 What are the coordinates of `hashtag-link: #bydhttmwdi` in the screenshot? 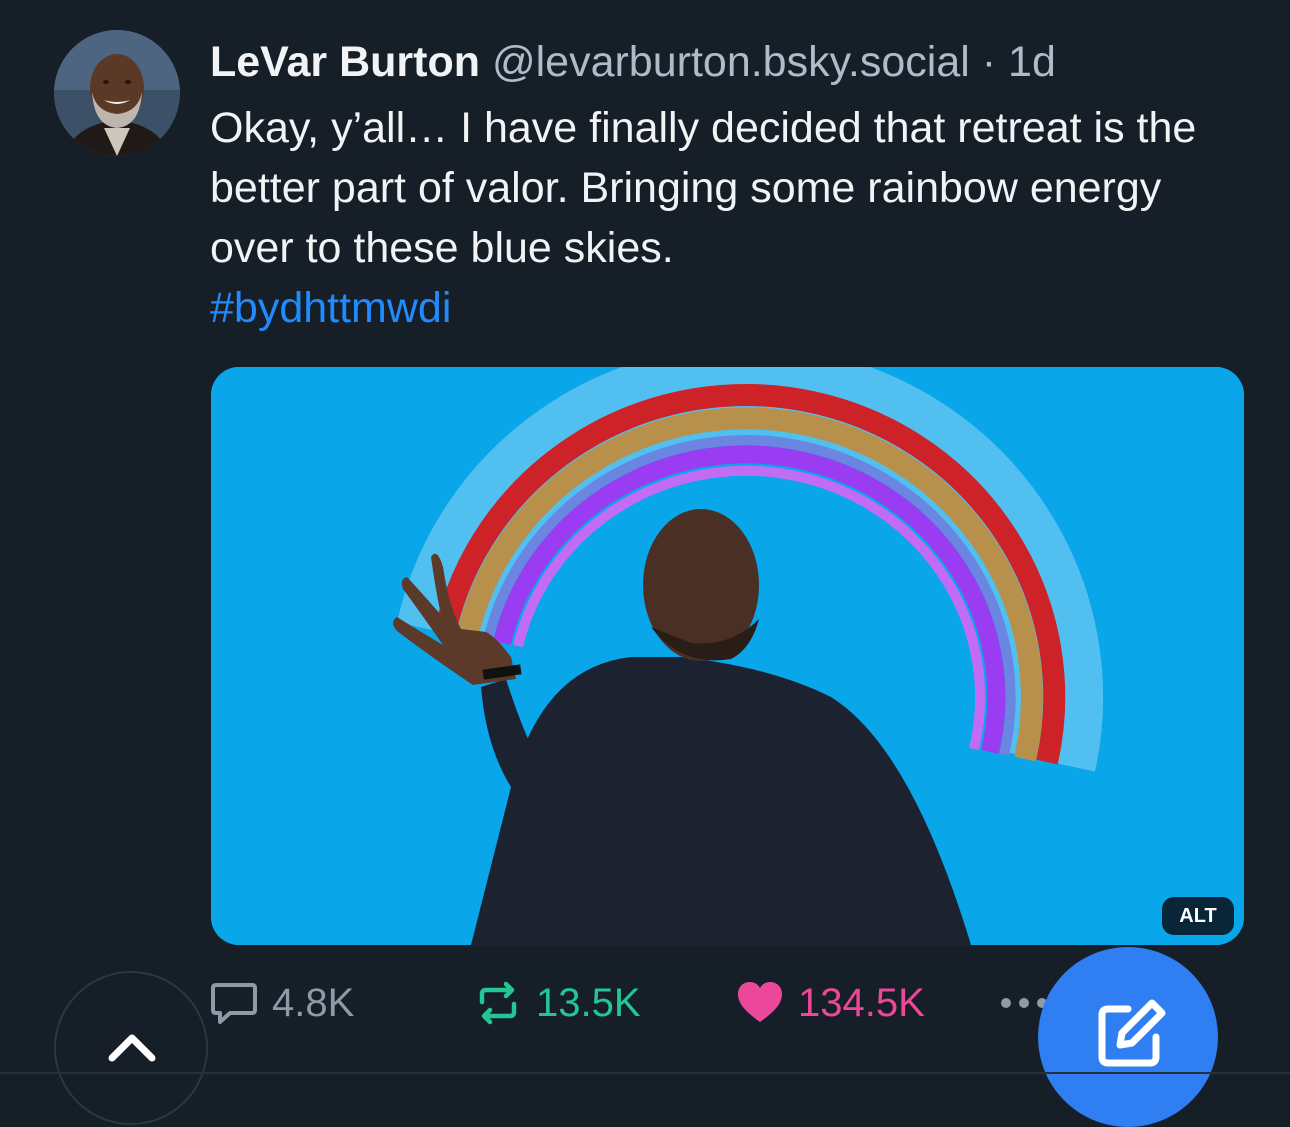 It's located at (730, 308).